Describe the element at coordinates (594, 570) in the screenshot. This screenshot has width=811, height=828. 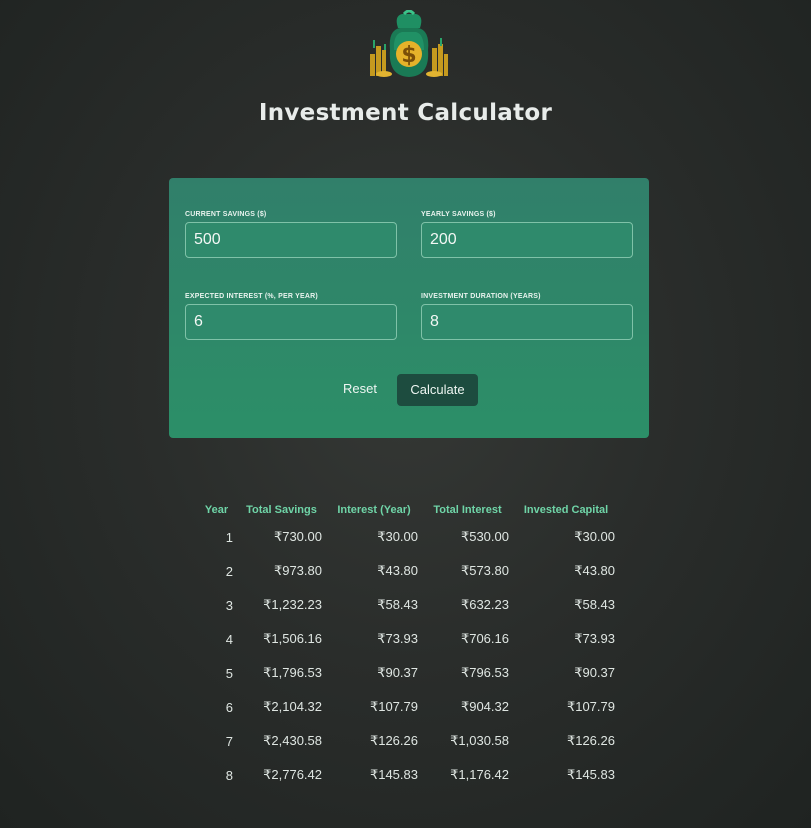
I see `cell-invested-capital: ₹43.80` at that location.